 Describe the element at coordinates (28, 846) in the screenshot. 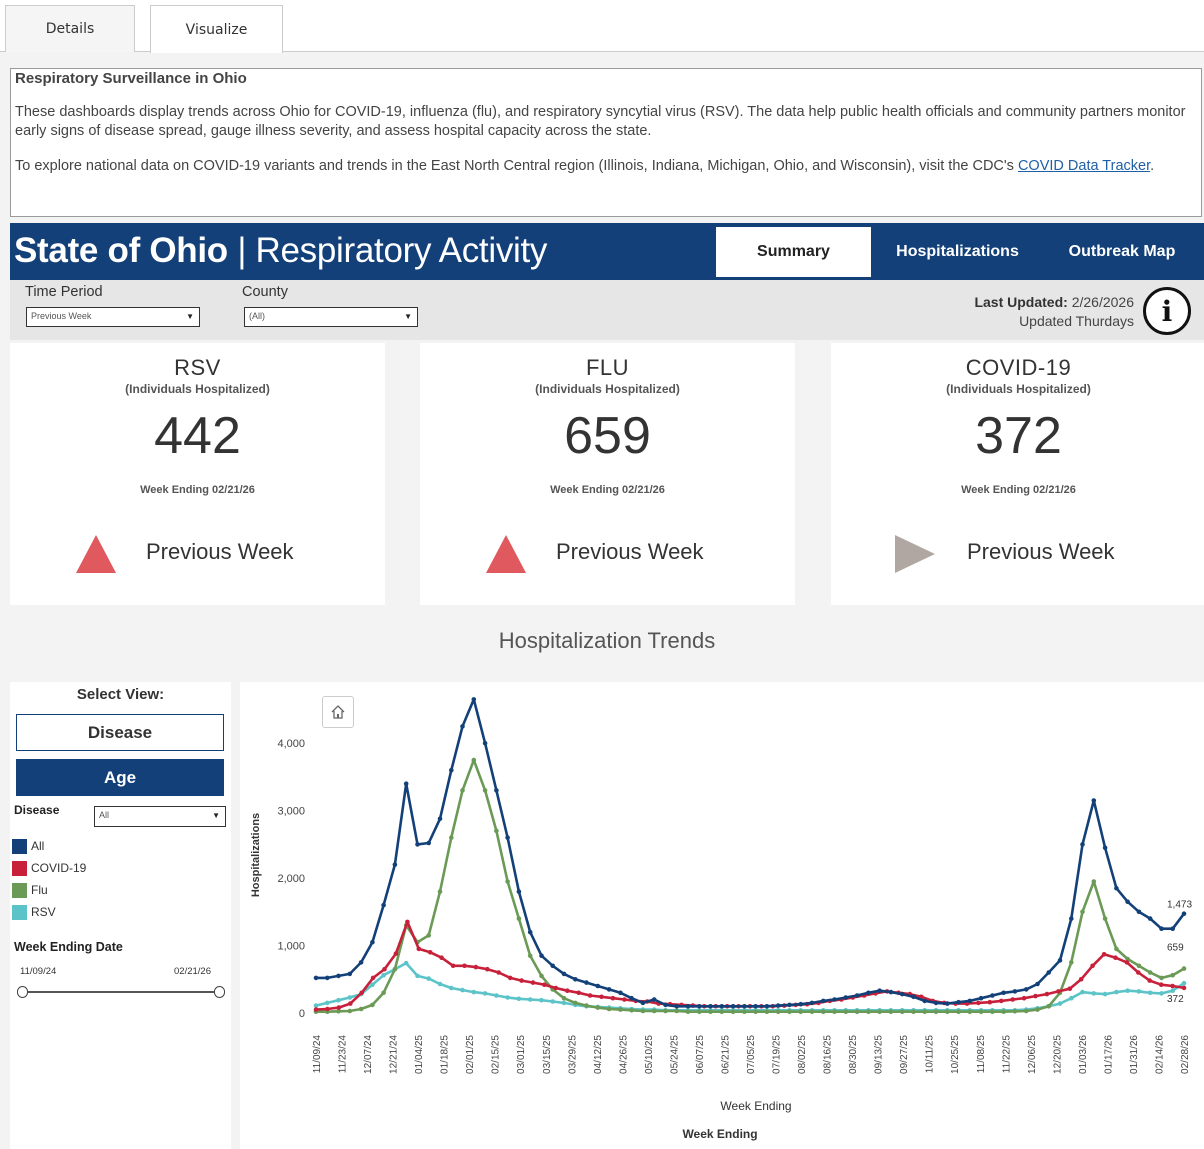

I see `legend-item-all: All` at that location.